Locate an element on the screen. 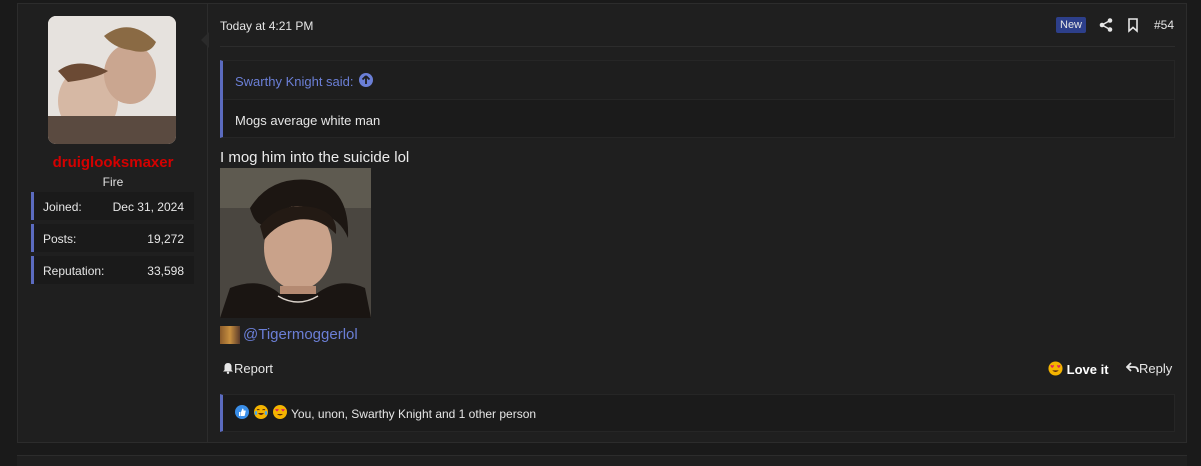  stat-joined: Joined: Dec 31, 2024 is located at coordinates (112, 206).